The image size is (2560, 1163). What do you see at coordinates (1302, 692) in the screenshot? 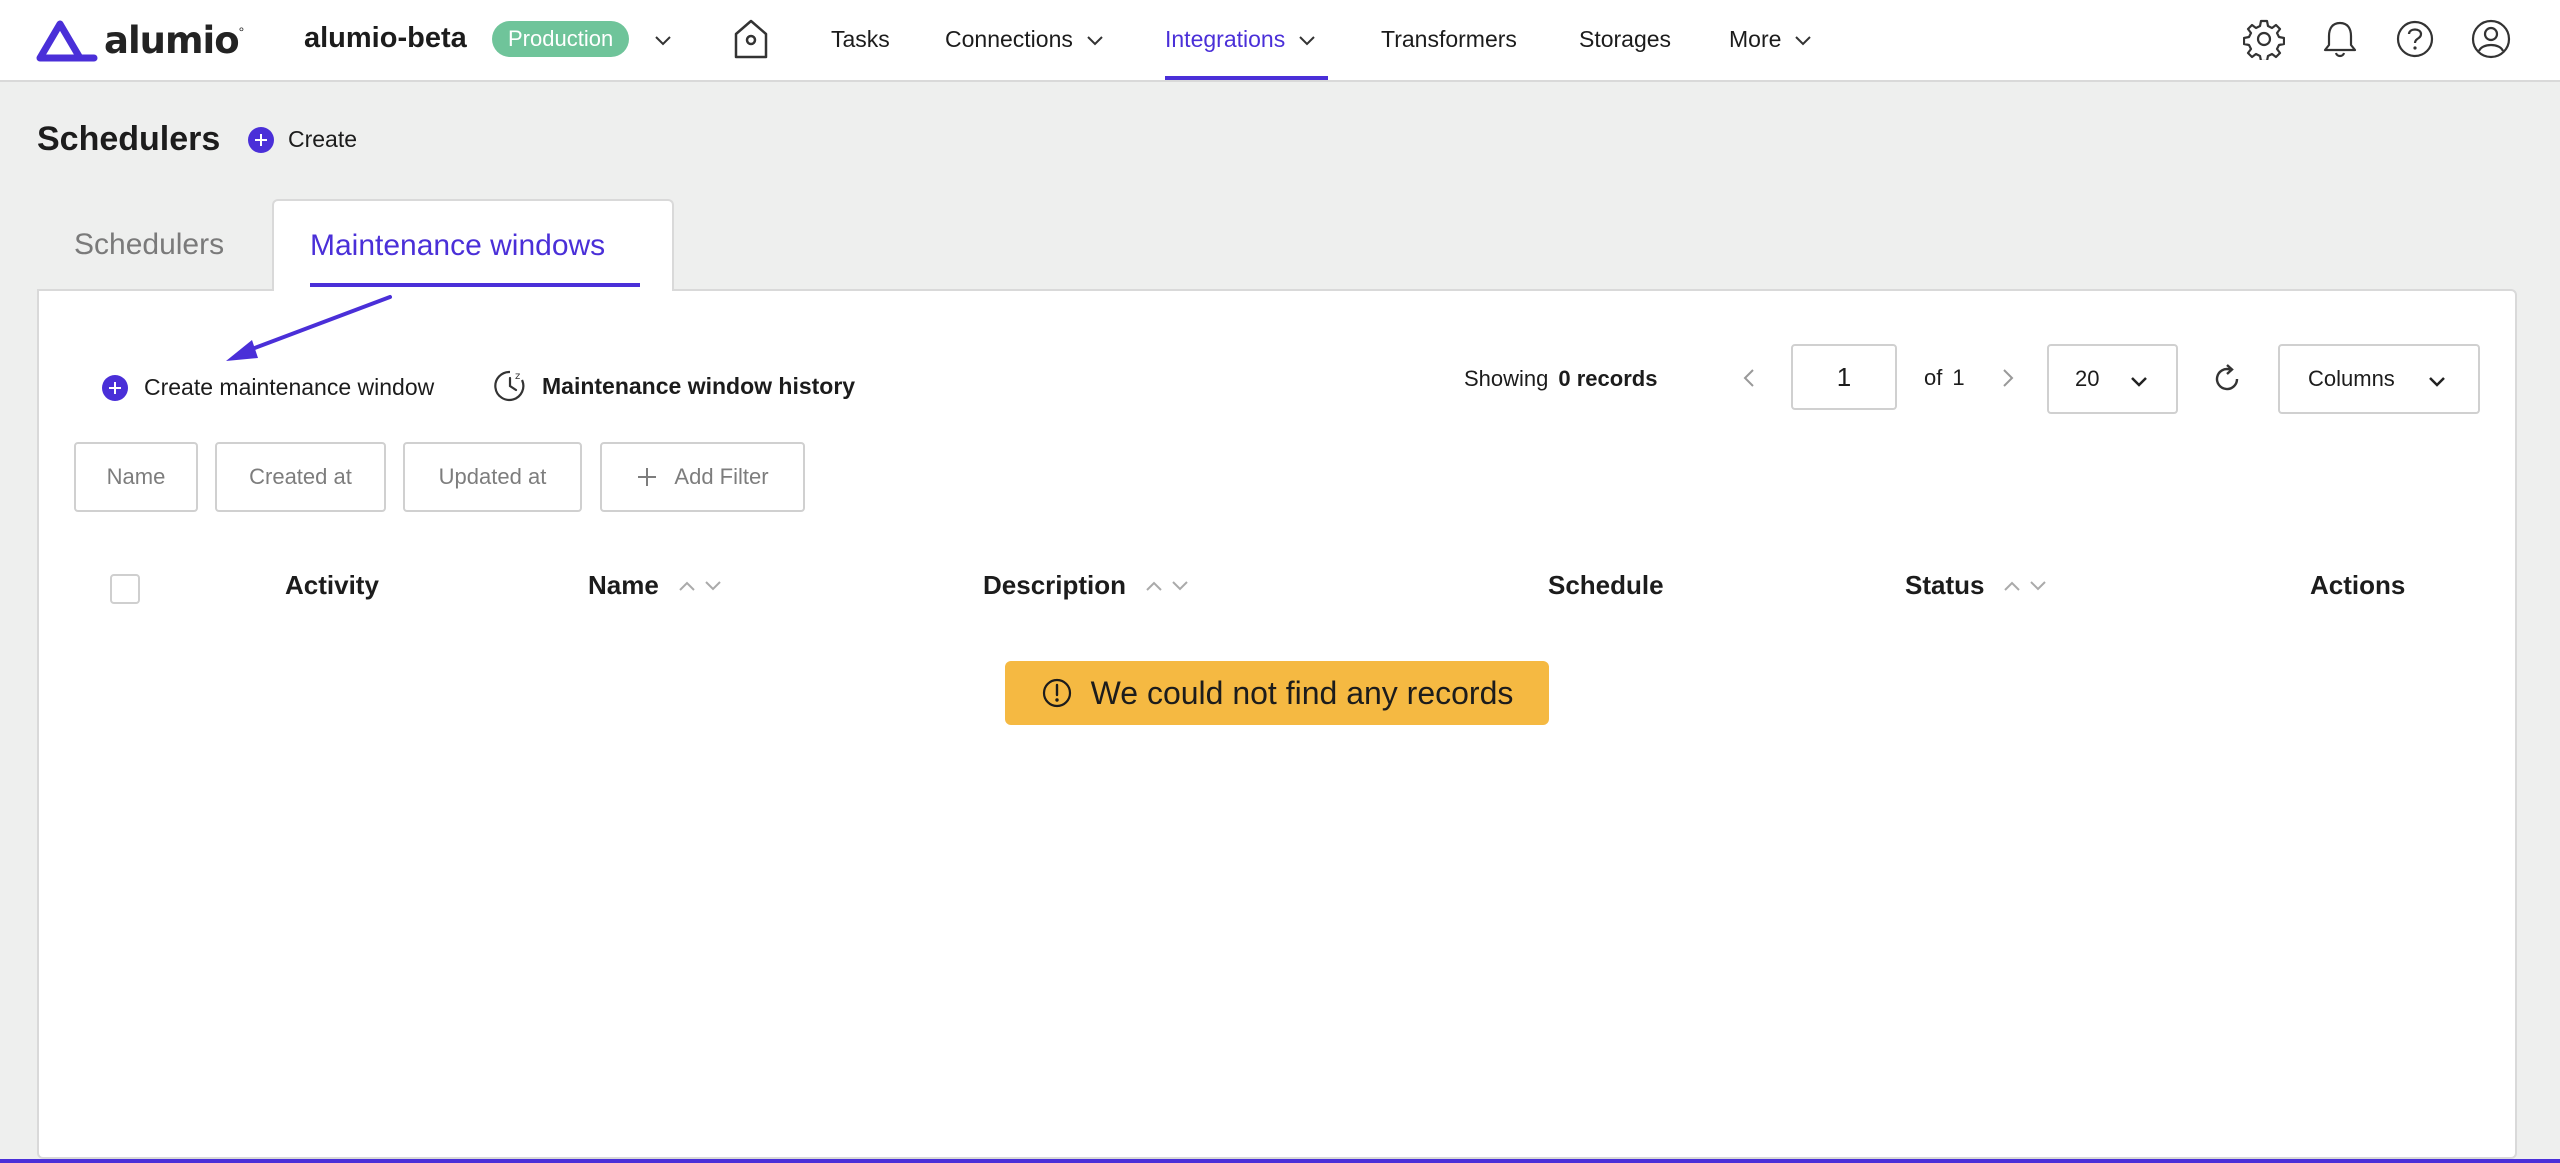
I see `empty-state-message: We could not find any records` at bounding box center [1302, 692].